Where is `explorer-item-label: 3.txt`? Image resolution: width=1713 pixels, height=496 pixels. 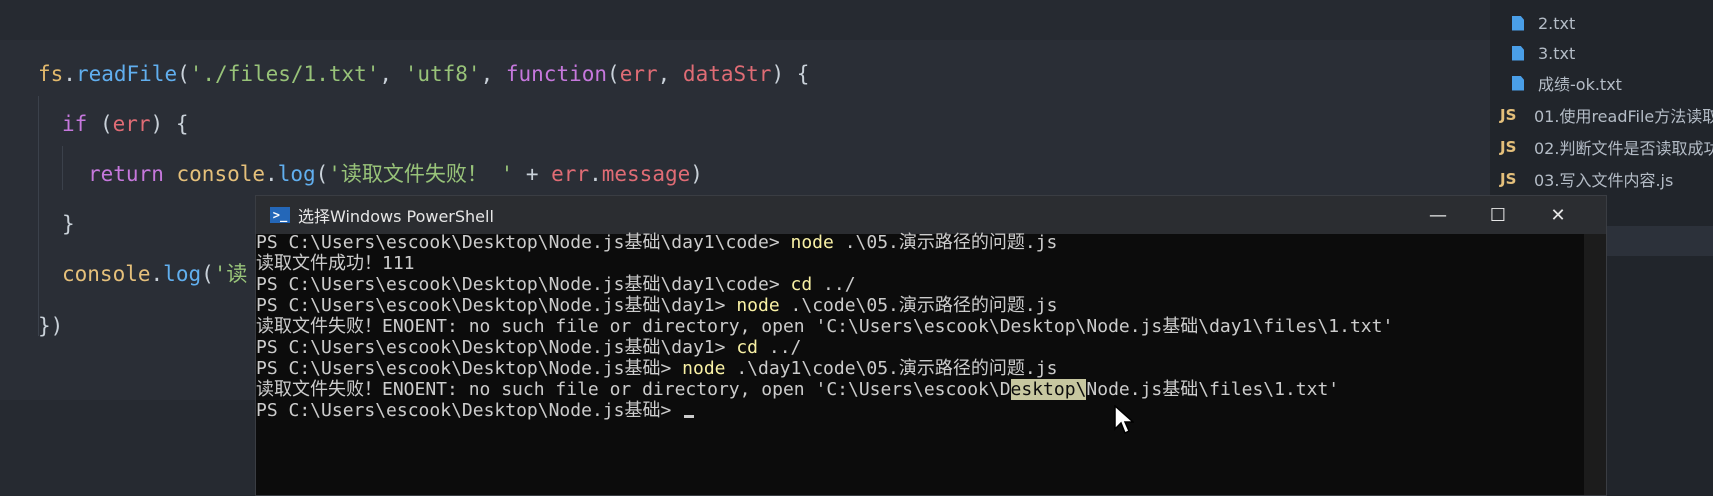 explorer-item-label: 3.txt is located at coordinates (1557, 53).